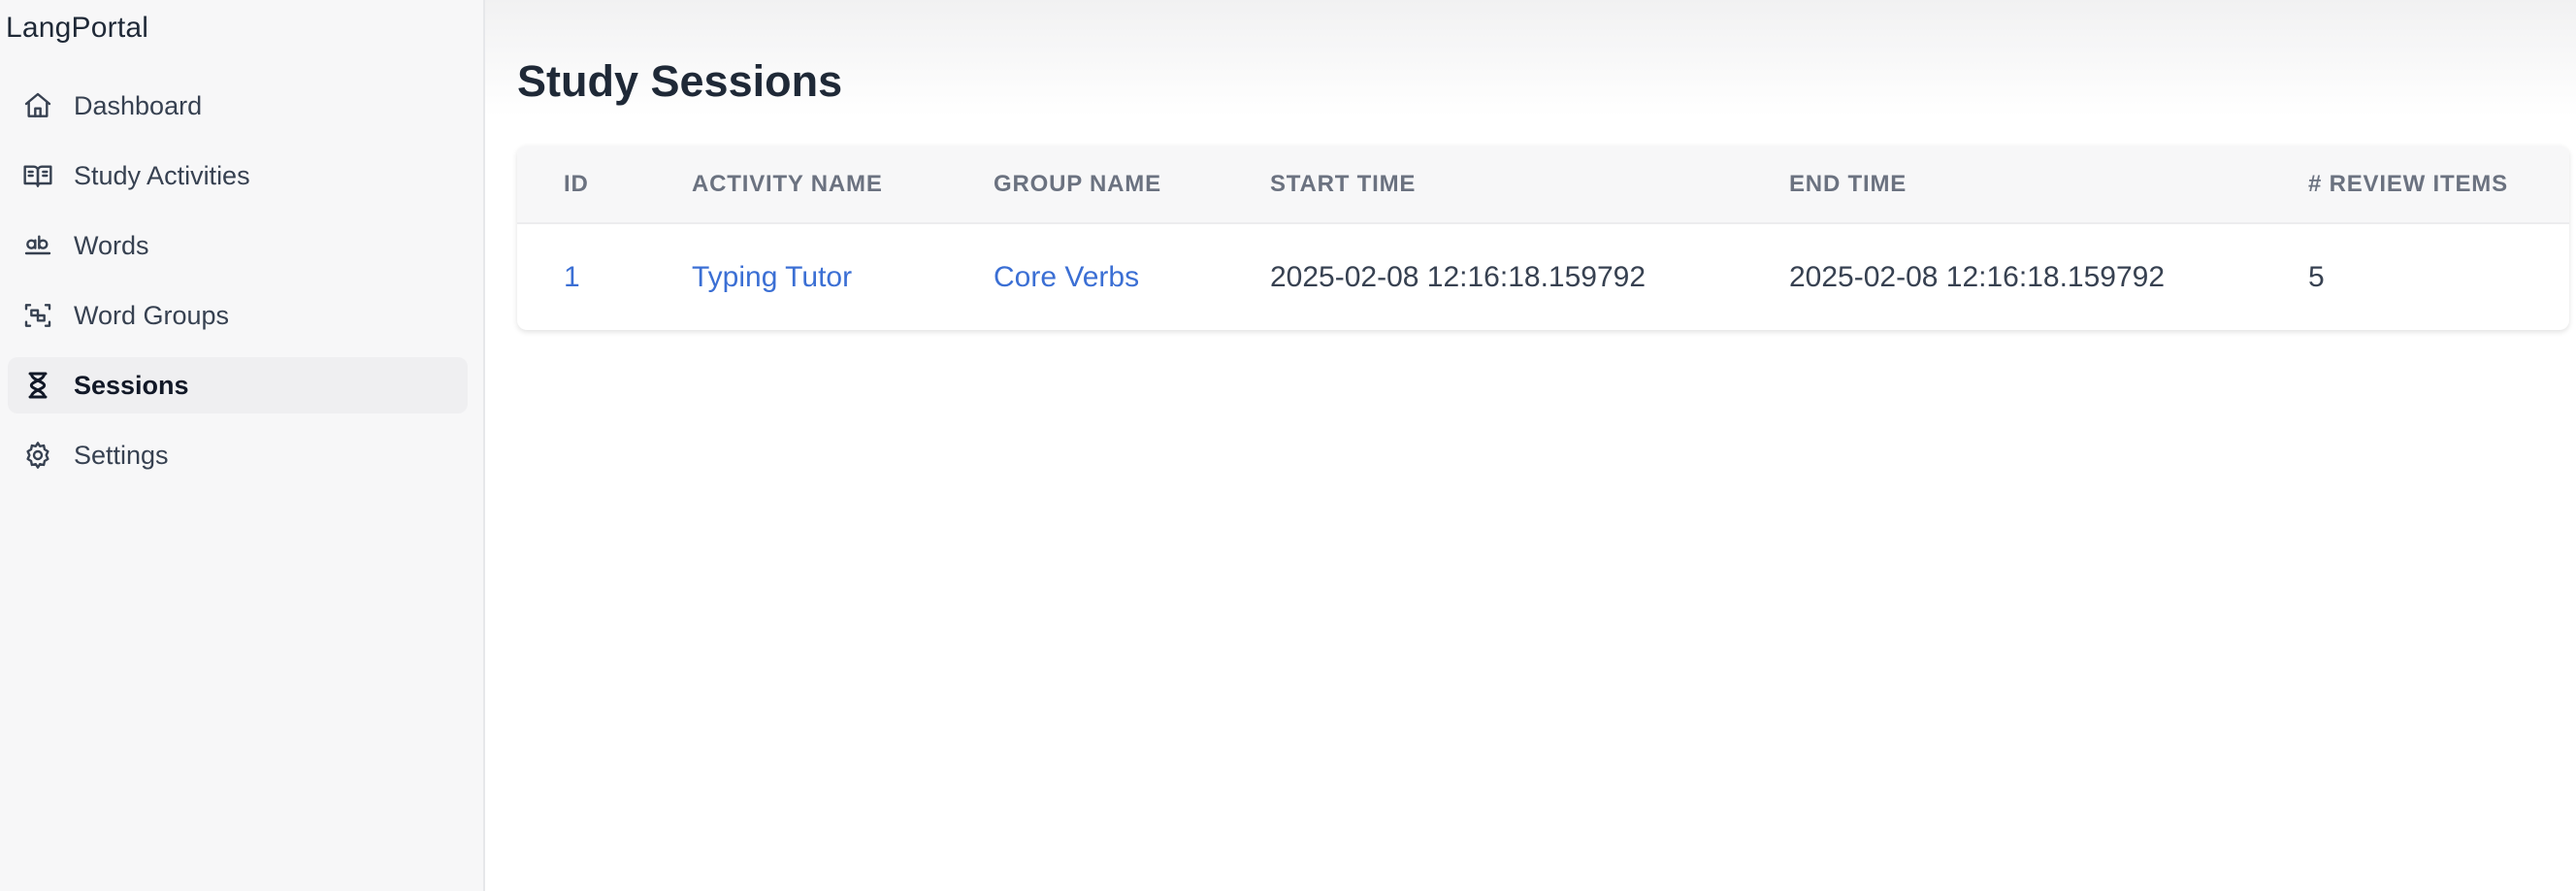  Describe the element at coordinates (238, 455) in the screenshot. I see `sidebar-item-settings: Settings` at that location.